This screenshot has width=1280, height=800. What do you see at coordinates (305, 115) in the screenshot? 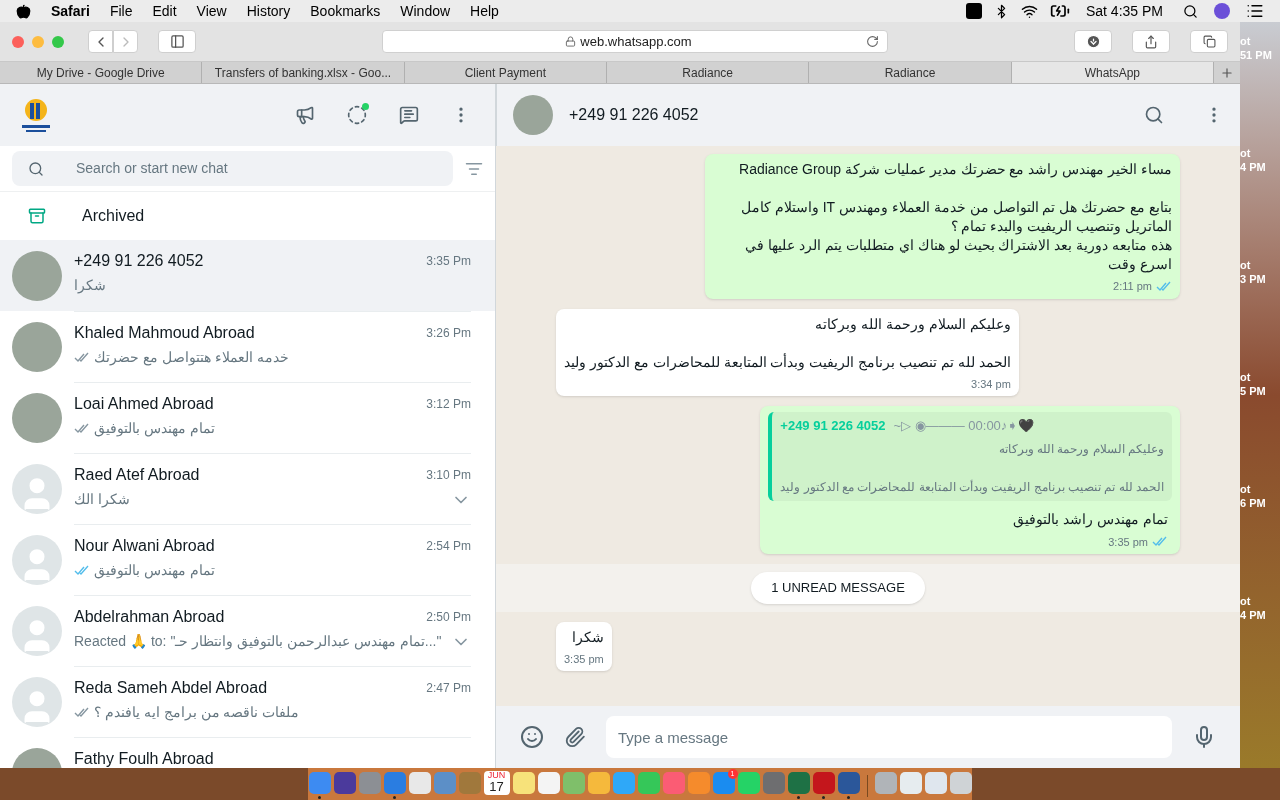
I see `megaphone-icon` at bounding box center [305, 115].